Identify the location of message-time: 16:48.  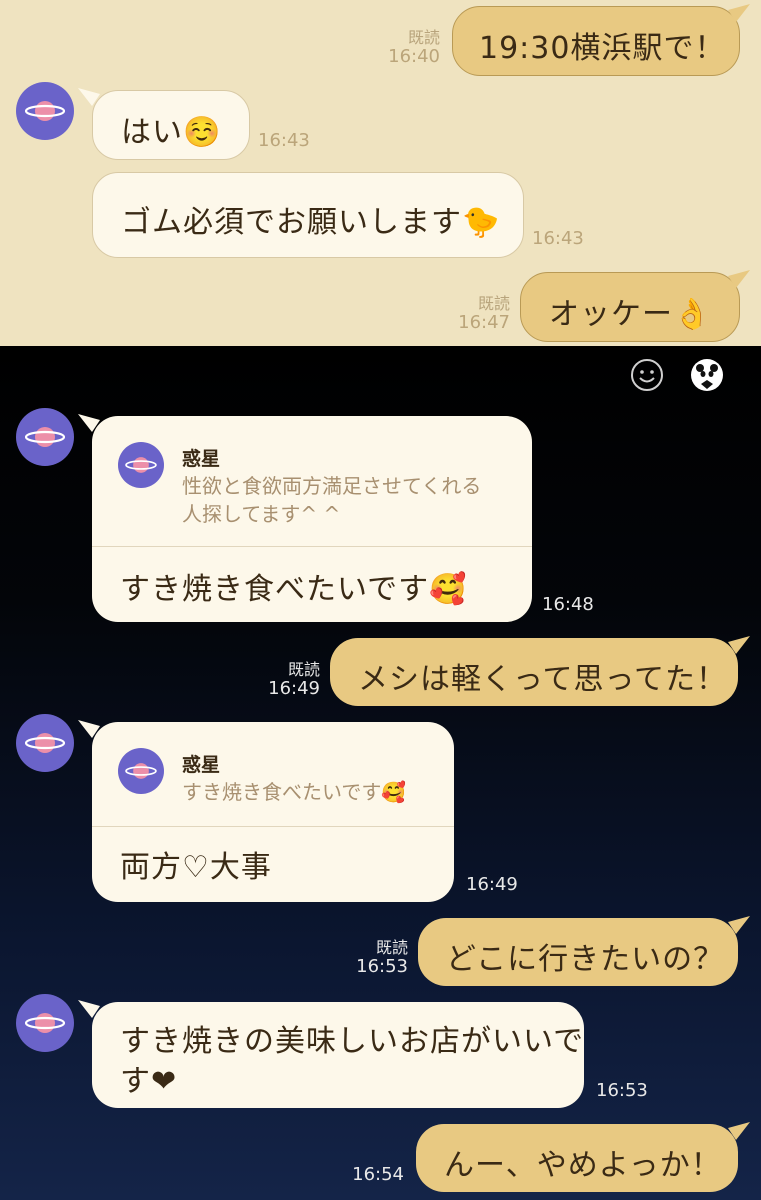
(568, 604).